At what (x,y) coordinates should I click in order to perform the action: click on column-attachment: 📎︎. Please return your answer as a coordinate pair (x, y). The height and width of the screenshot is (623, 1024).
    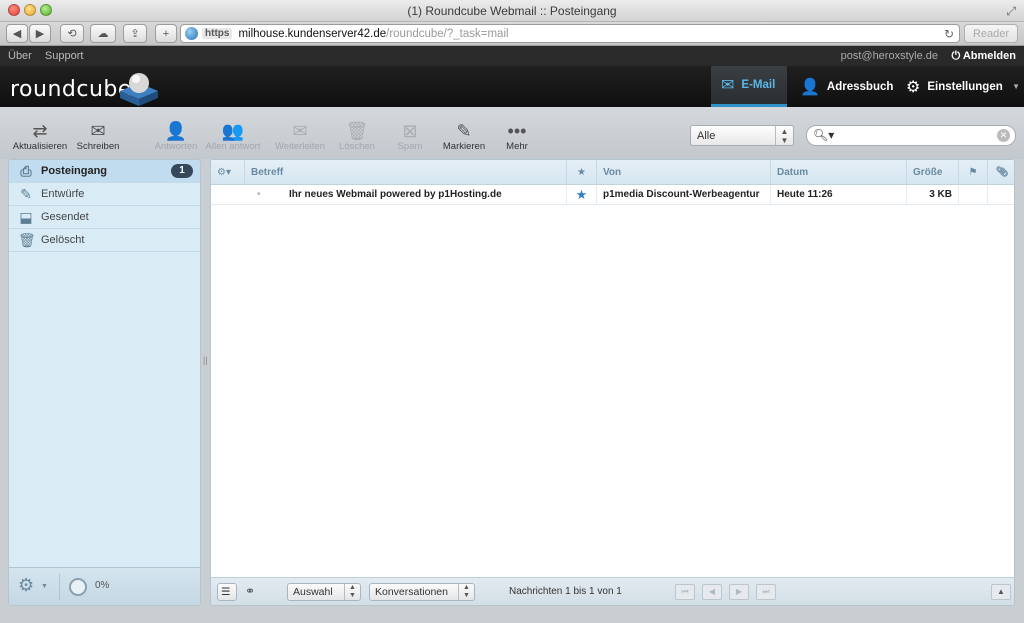
    Looking at the image, I should click on (1001, 172).